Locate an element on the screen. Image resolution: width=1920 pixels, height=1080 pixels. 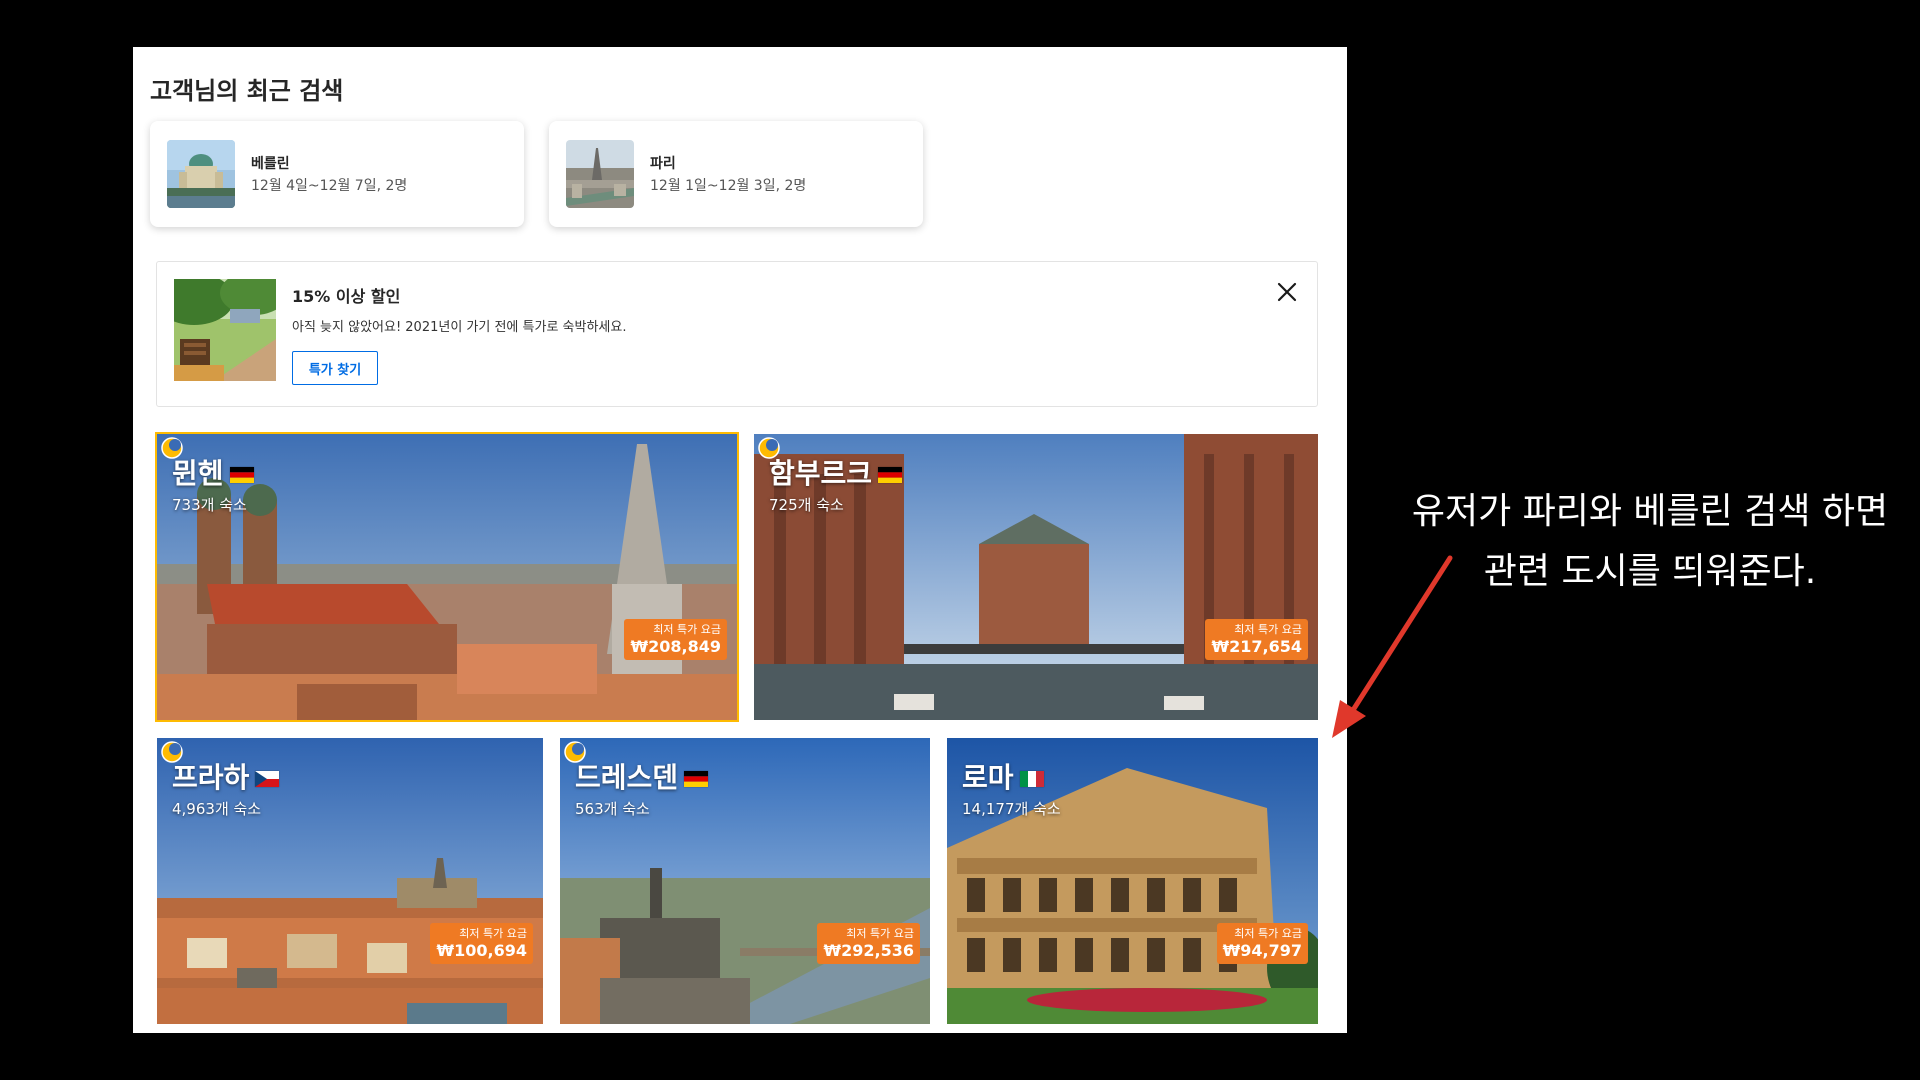
price-badge: 최저 특가 요금 ₩94,797 is located at coordinates (1262, 943).